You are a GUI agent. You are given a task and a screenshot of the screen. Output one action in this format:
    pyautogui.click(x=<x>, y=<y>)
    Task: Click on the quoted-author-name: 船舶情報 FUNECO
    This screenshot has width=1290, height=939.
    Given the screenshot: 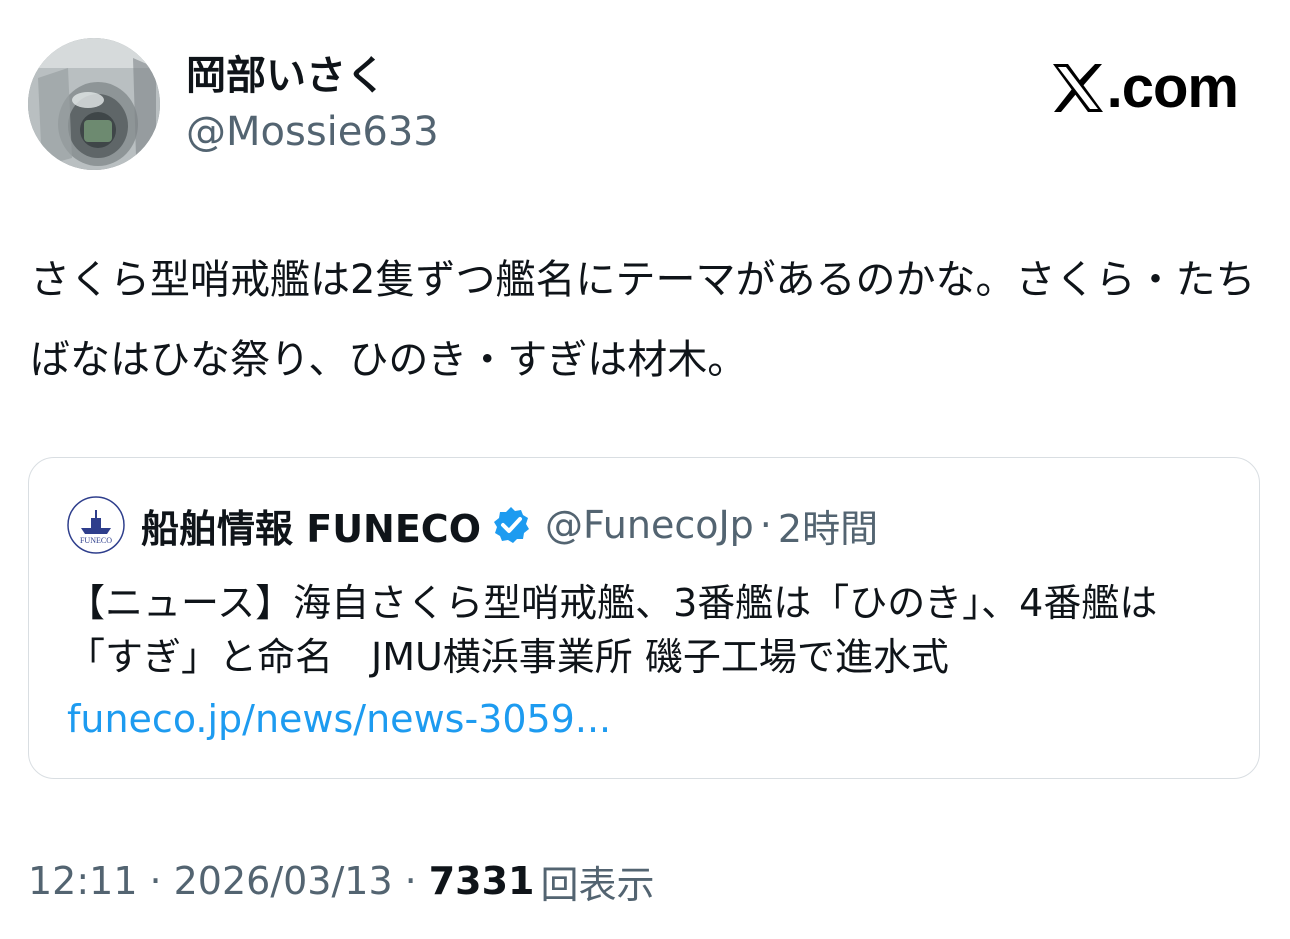 What is the action you would take?
    pyautogui.click(x=311, y=525)
    